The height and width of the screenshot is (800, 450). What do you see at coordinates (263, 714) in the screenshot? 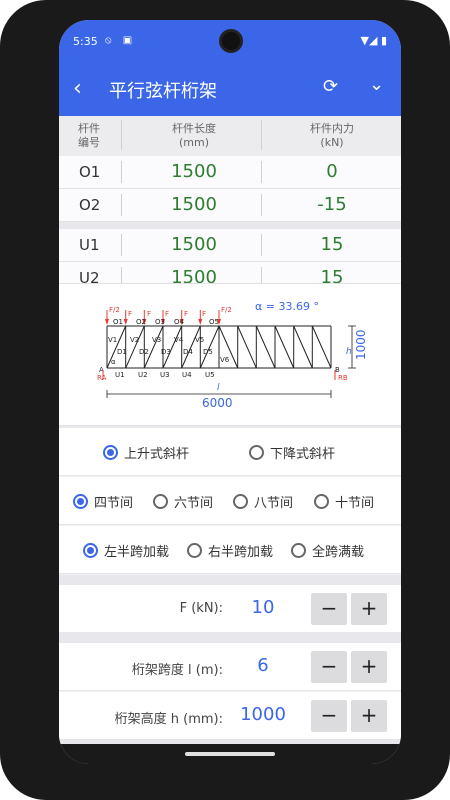
I see `height-value: 1000` at bounding box center [263, 714].